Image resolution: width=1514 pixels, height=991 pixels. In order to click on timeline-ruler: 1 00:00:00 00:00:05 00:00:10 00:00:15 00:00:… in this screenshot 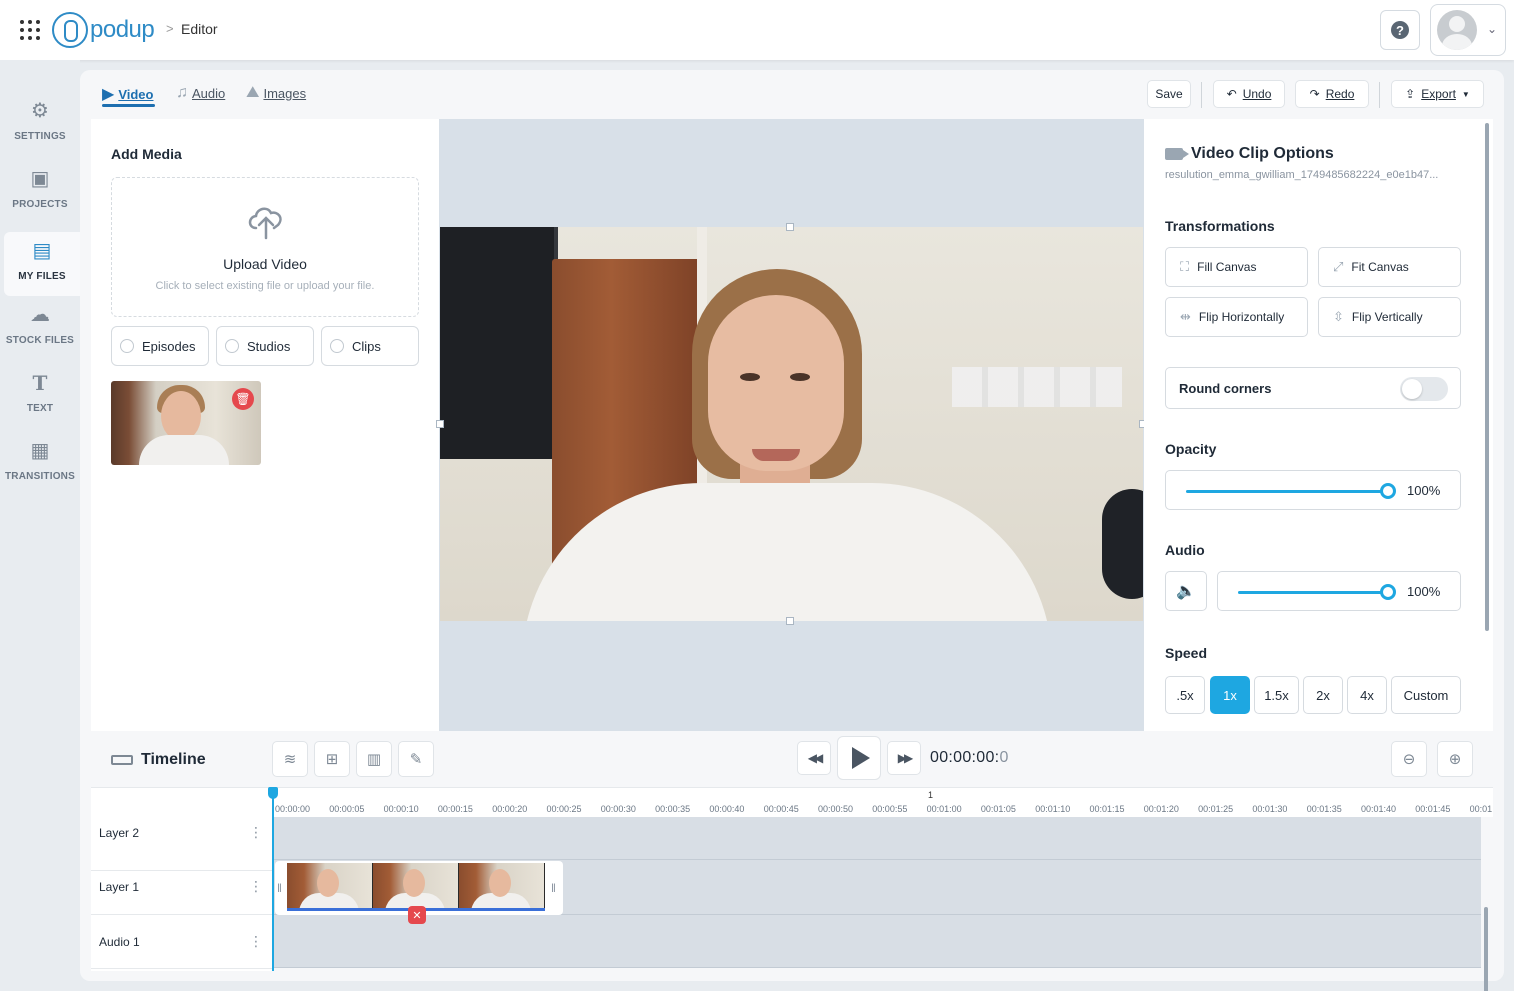, I will do `click(792, 802)`.